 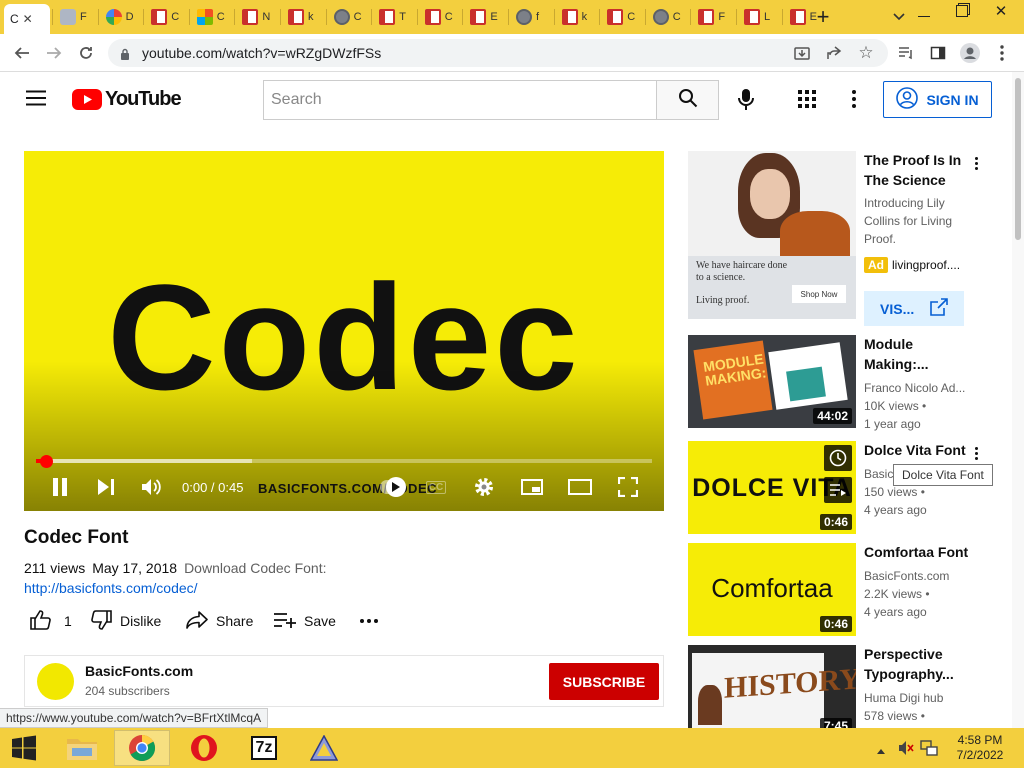 I want to click on tray-up-chevron-icon, so click(x=881, y=751).